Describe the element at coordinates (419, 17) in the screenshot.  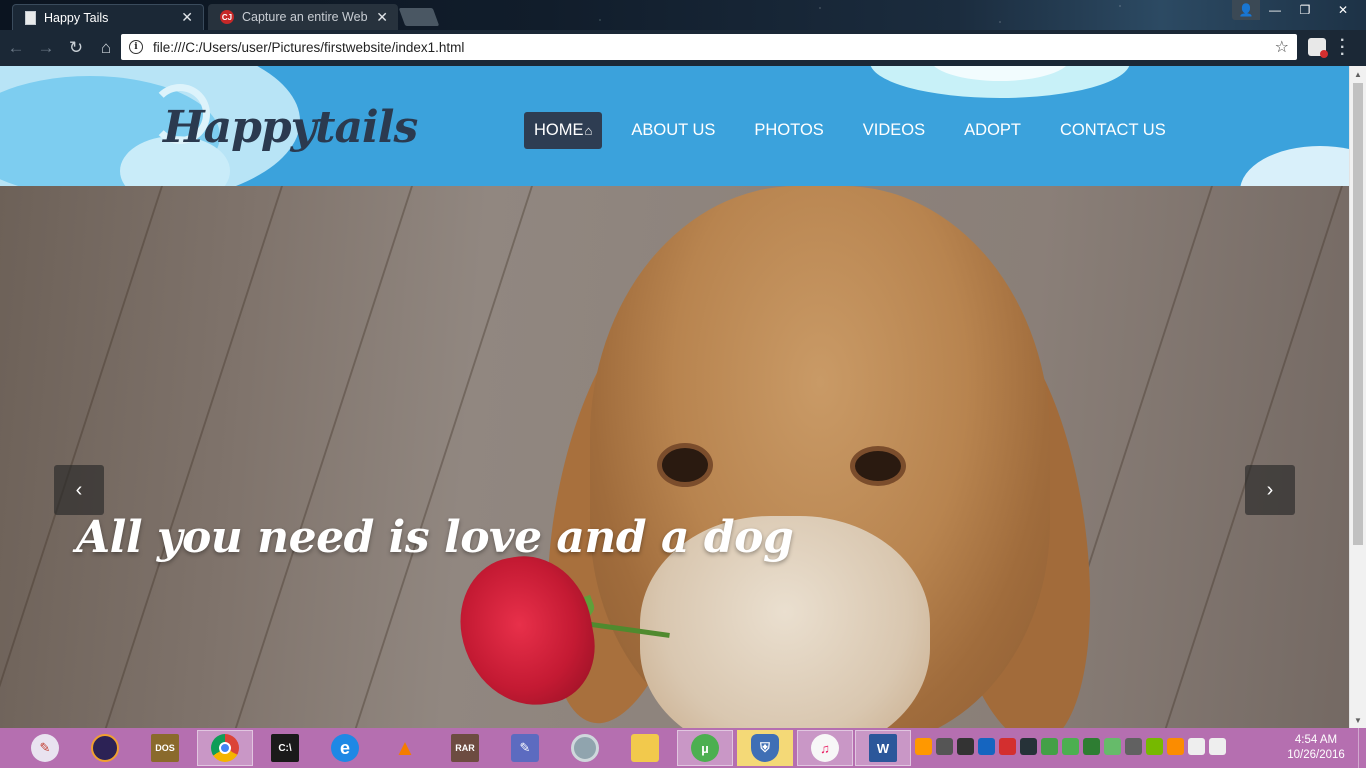
I see `new-tab-button` at that location.